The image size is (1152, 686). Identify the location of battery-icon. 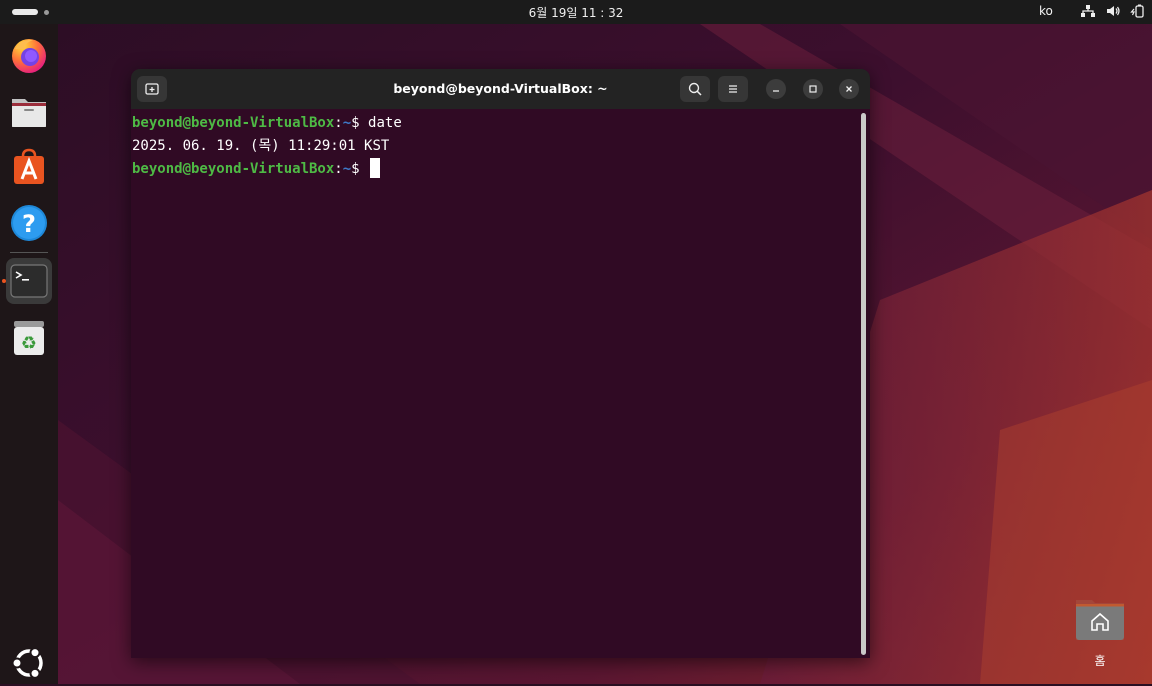
(1138, 11).